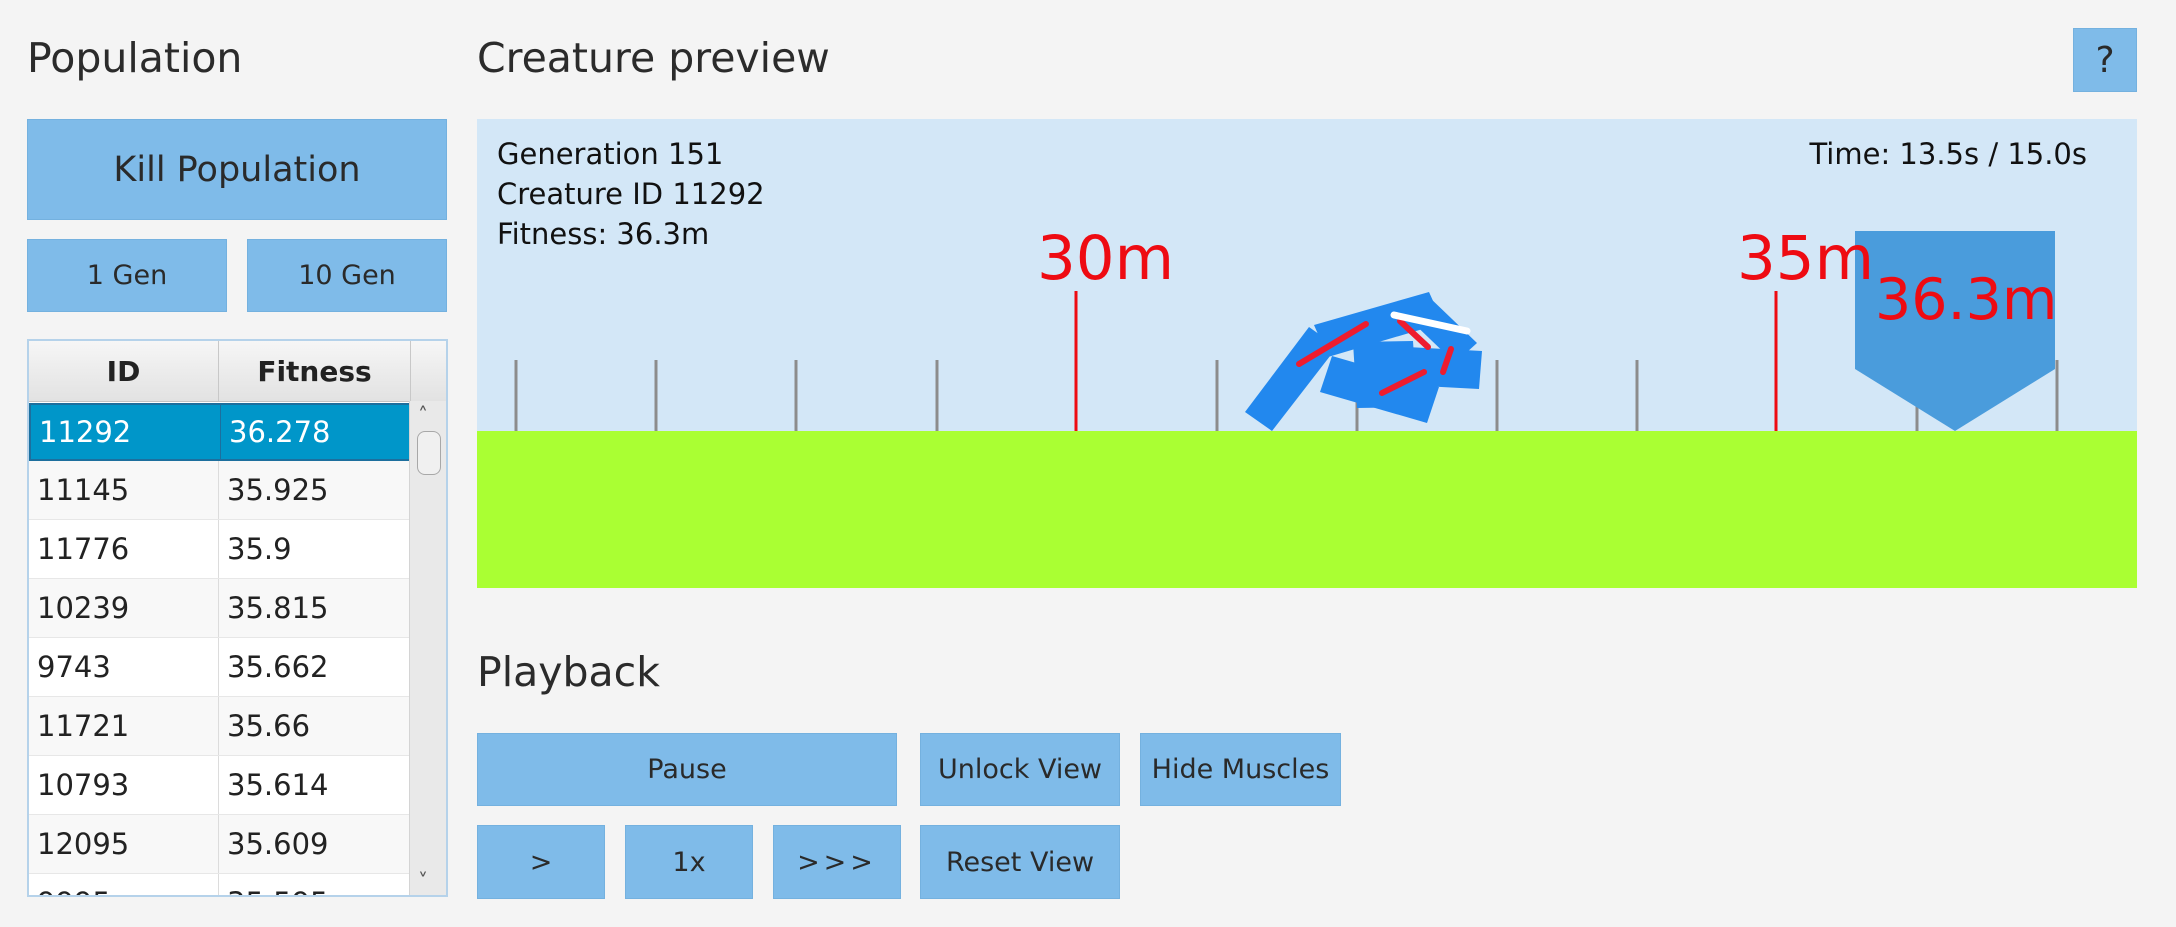 This screenshot has width=2176, height=927. What do you see at coordinates (1020, 862) in the screenshot?
I see `reset-view-button: Reset View` at bounding box center [1020, 862].